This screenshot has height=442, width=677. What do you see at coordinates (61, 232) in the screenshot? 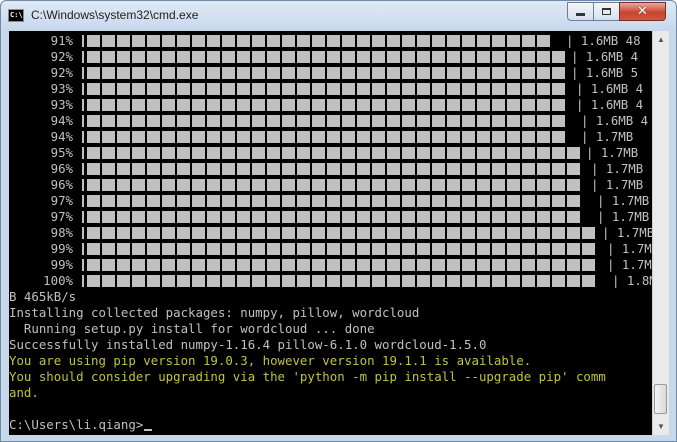
I see `progress-percent: 98%` at bounding box center [61, 232].